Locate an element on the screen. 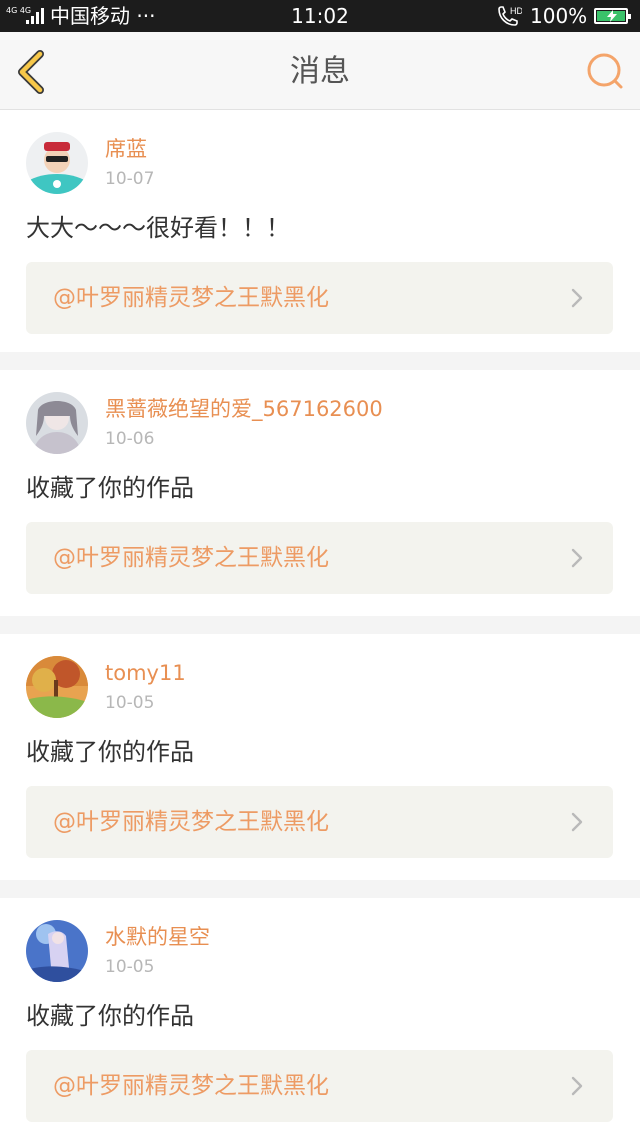  message-date: 10-07 is located at coordinates (130, 179).